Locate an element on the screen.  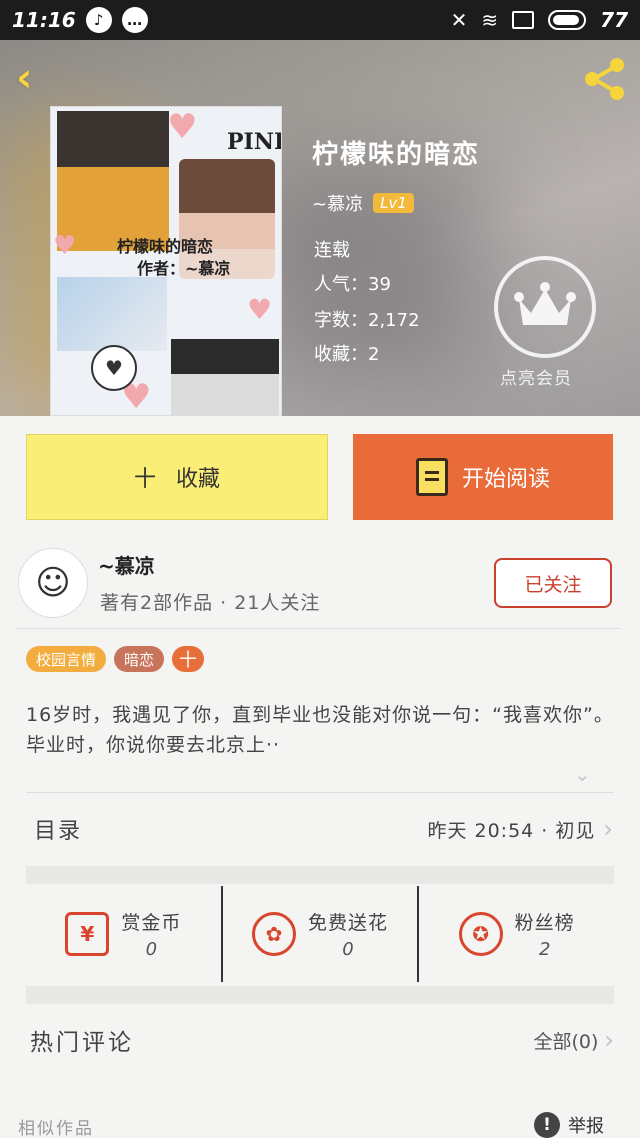
vip-button is located at coordinates (545, 307).